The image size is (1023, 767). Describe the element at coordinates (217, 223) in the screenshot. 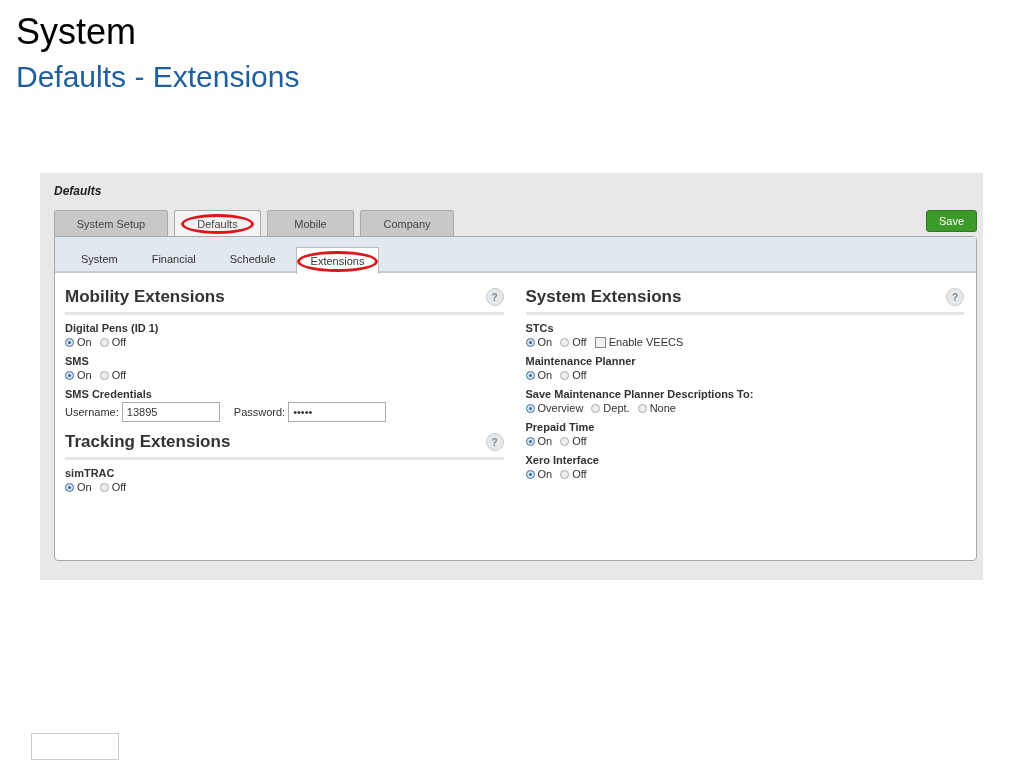

I see `tab: Defaults` at that location.